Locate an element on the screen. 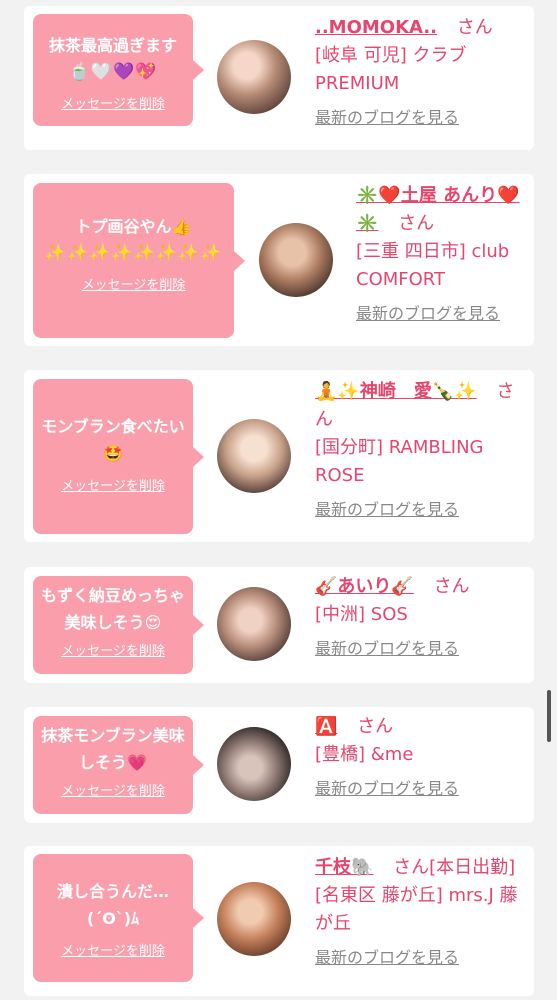 This screenshot has width=557, height=1000. message-bubble: もずく納豆めっちゃ美味しそう😍 メッセージを削除 is located at coordinates (118, 625).